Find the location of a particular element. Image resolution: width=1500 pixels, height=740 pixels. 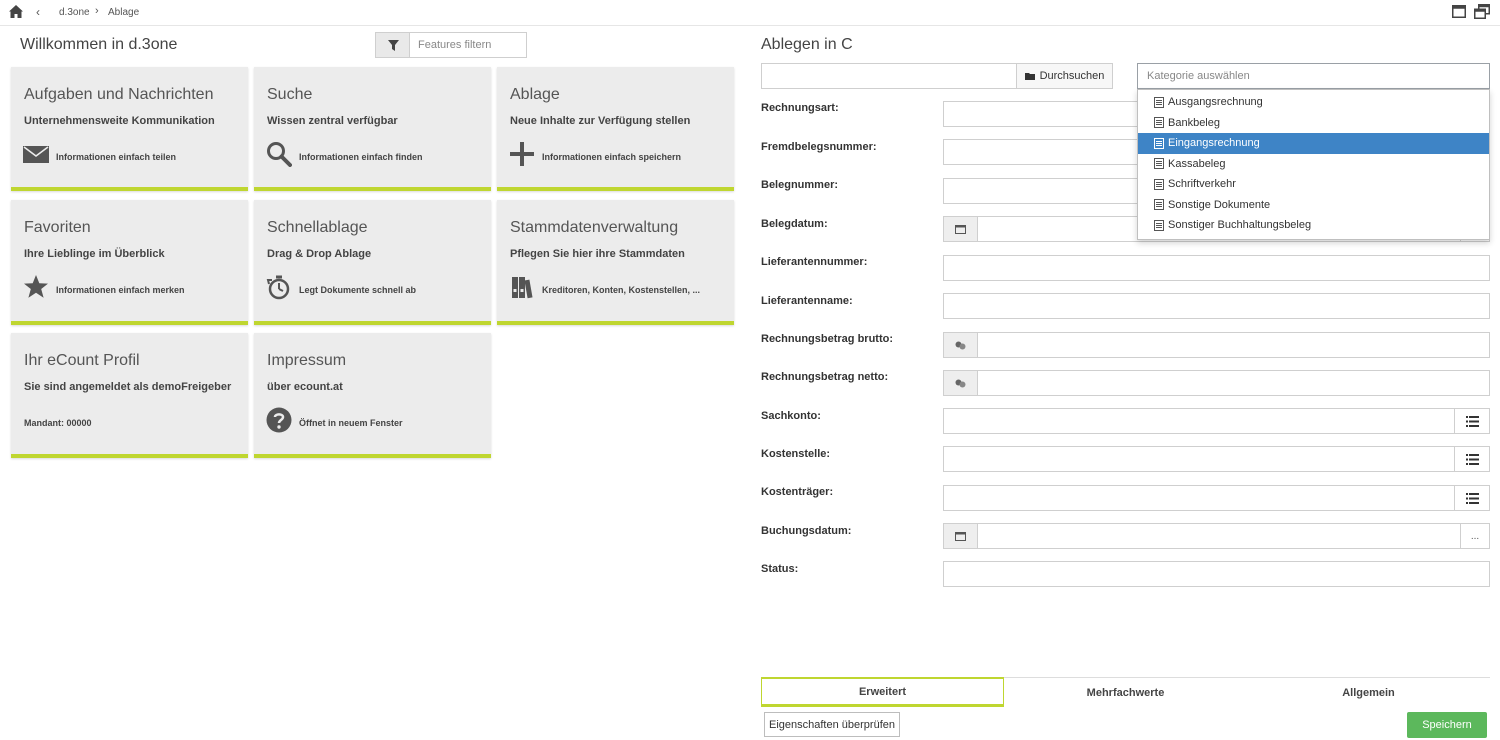

field-label-belegdatum: Belegdatum: is located at coordinates (794, 224).